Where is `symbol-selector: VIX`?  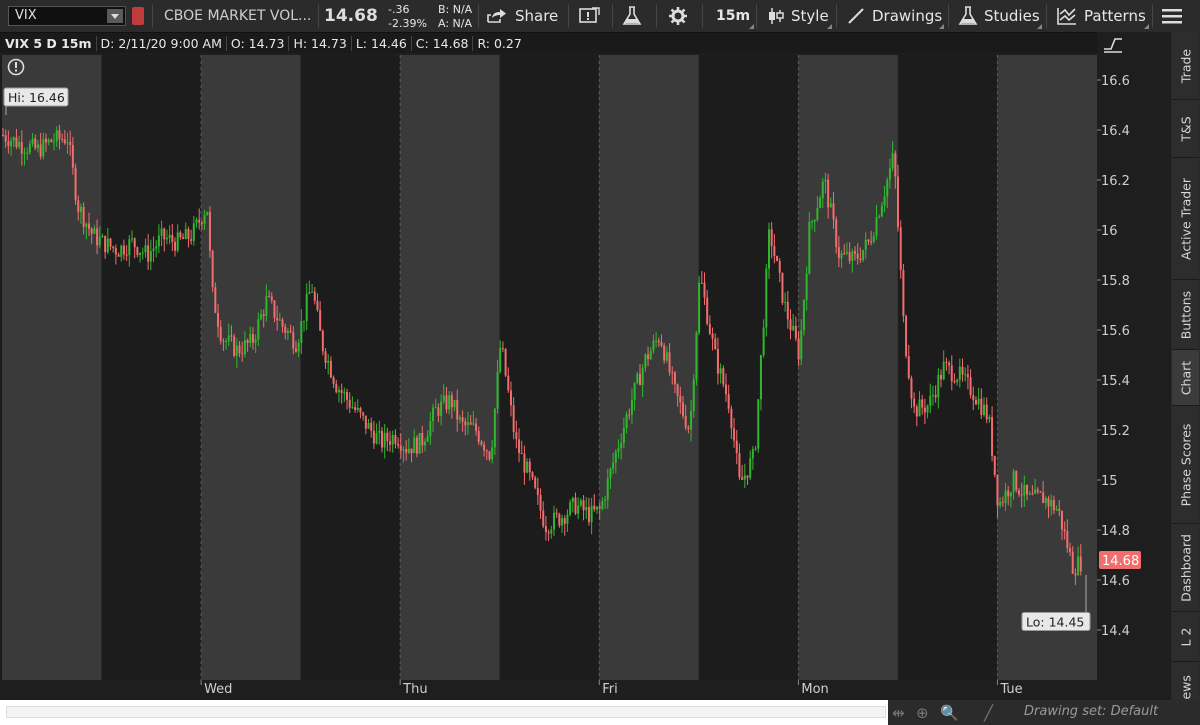
symbol-selector: VIX is located at coordinates (67, 16).